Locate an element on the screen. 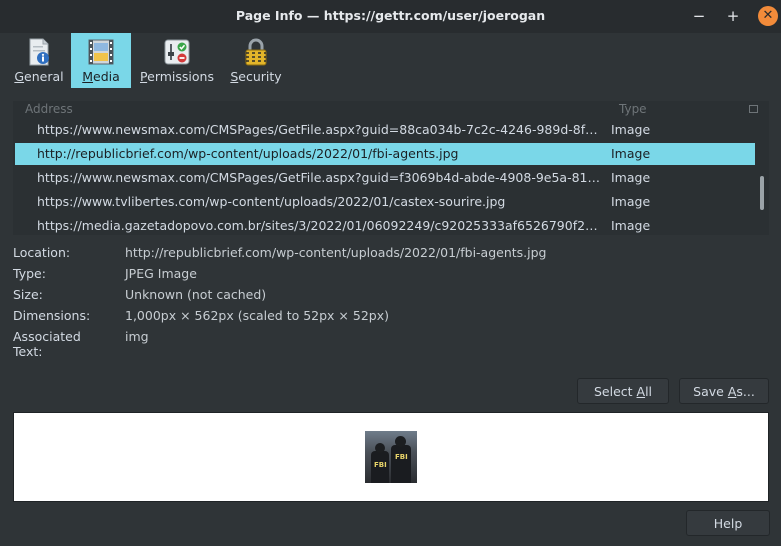  tab-media: Media is located at coordinates (101, 60).